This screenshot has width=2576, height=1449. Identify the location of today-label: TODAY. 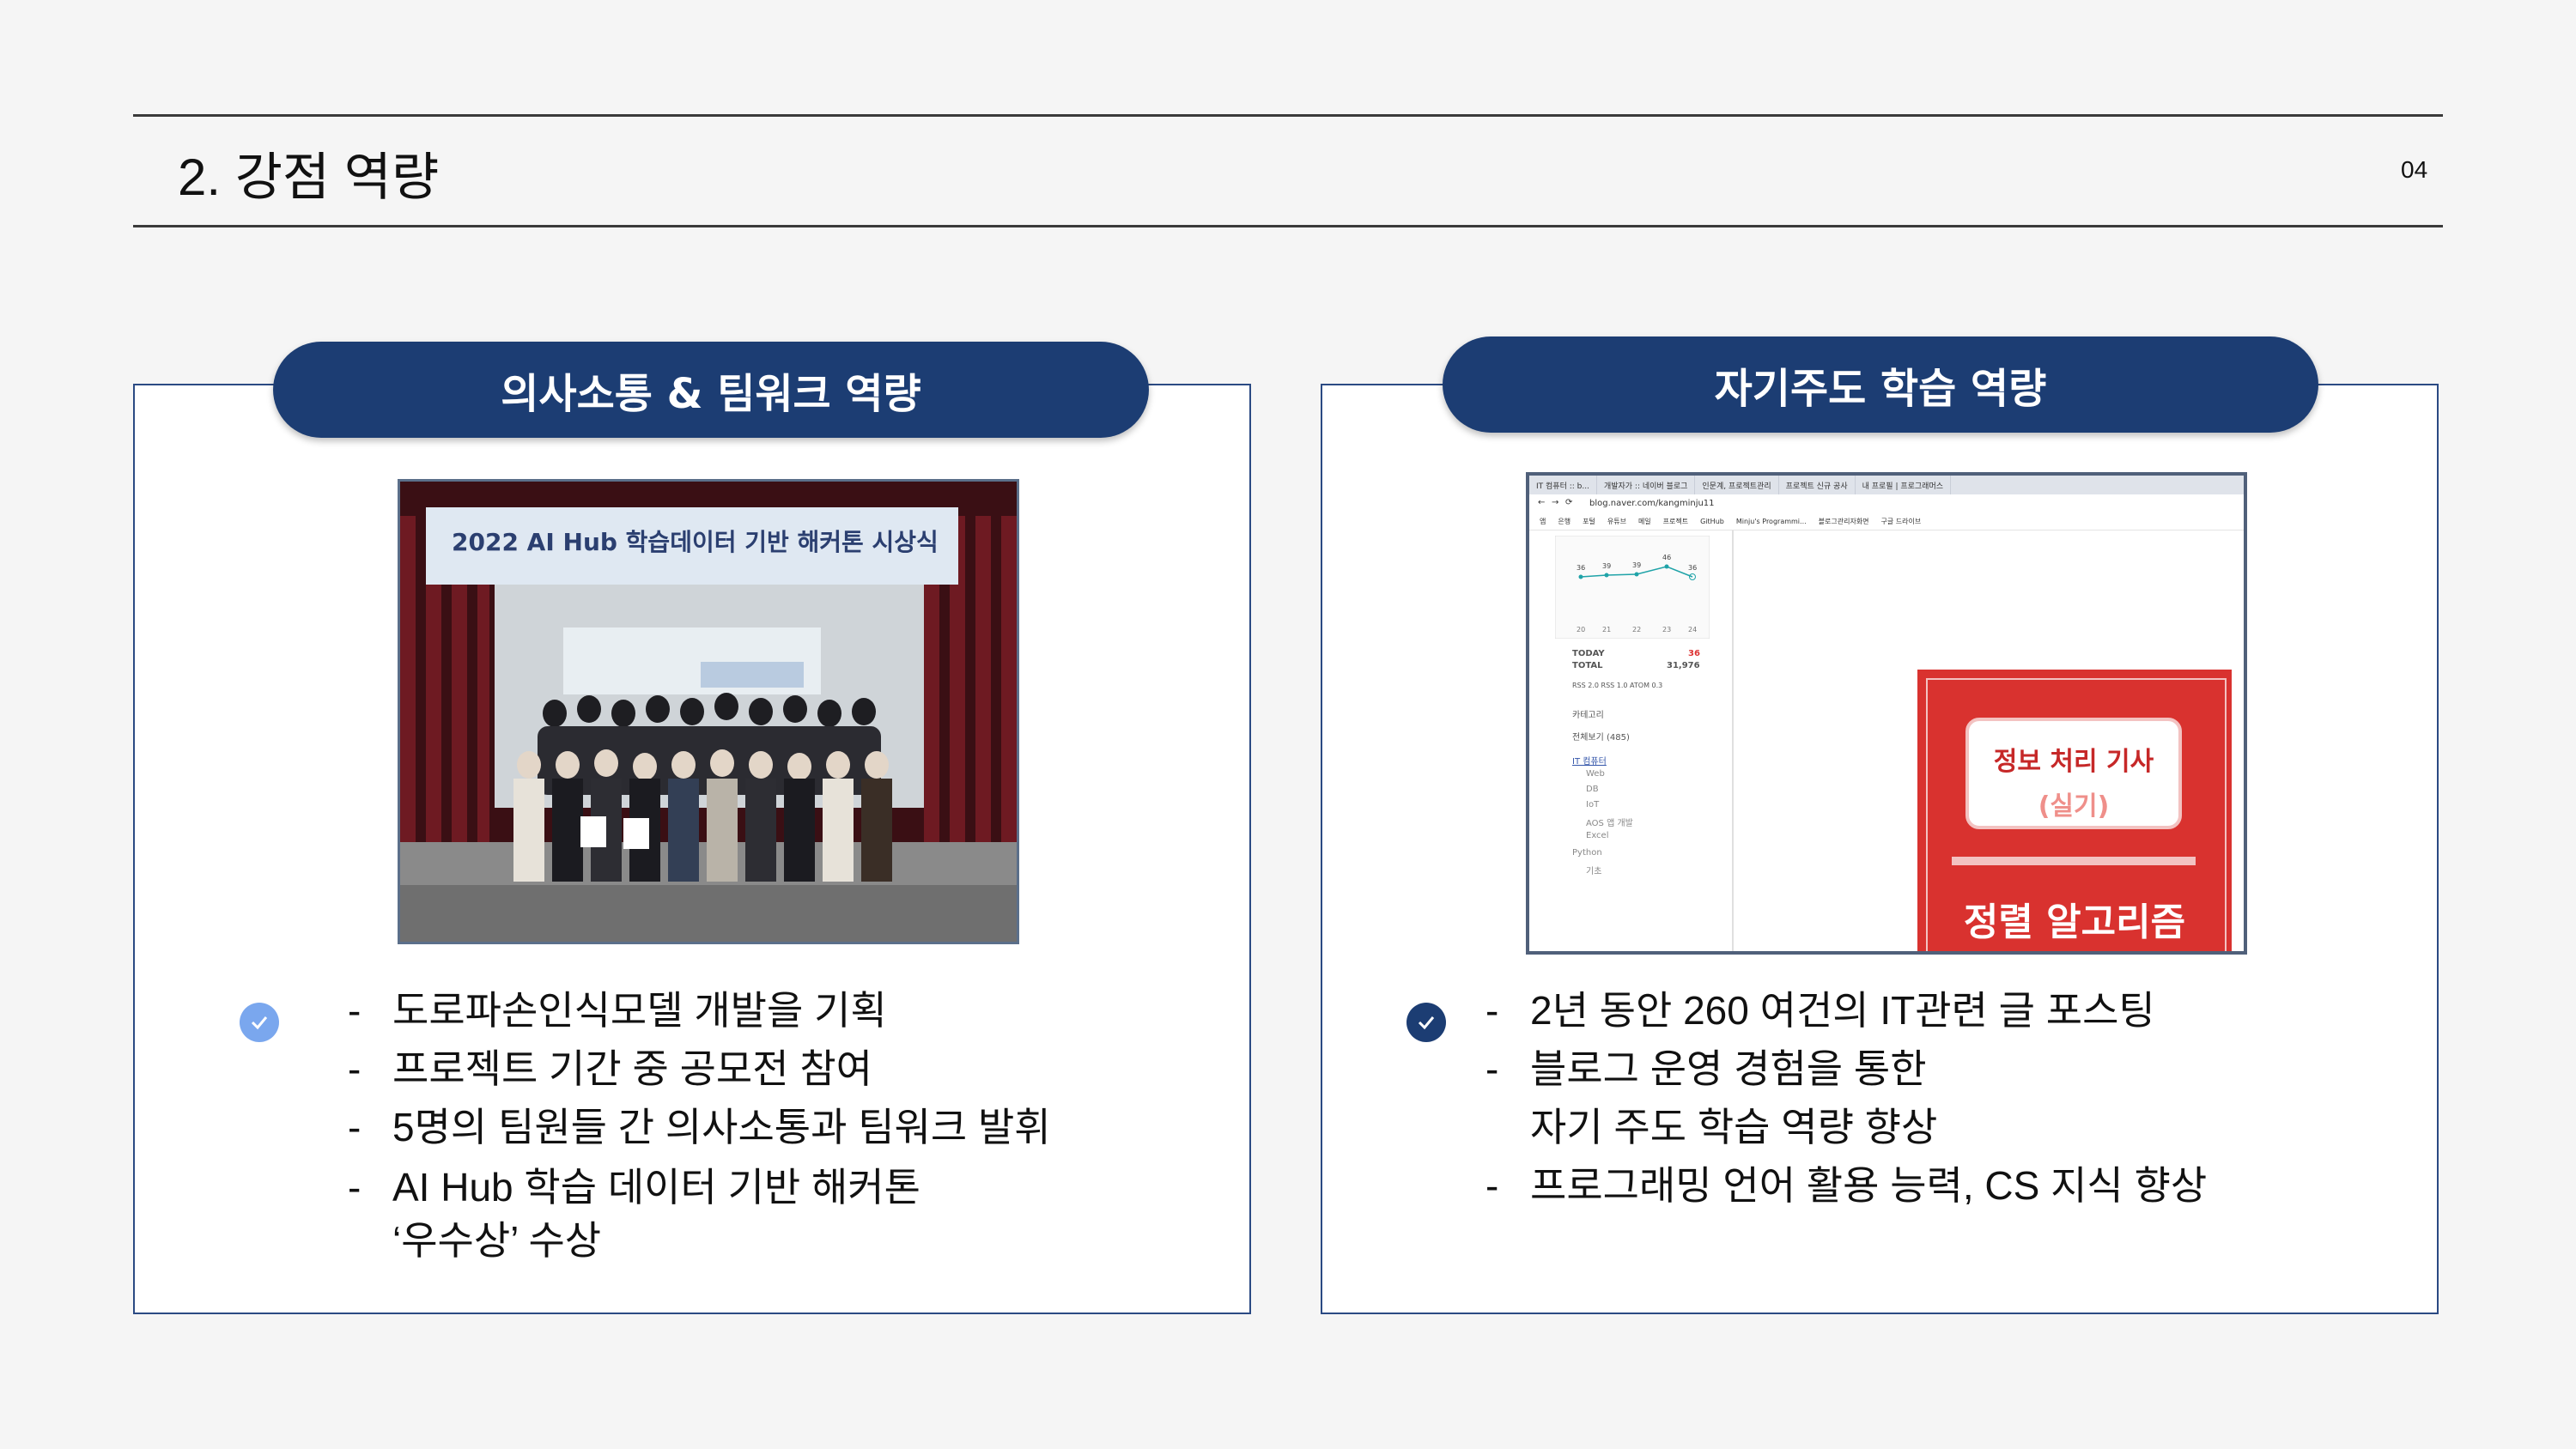
(1588, 653).